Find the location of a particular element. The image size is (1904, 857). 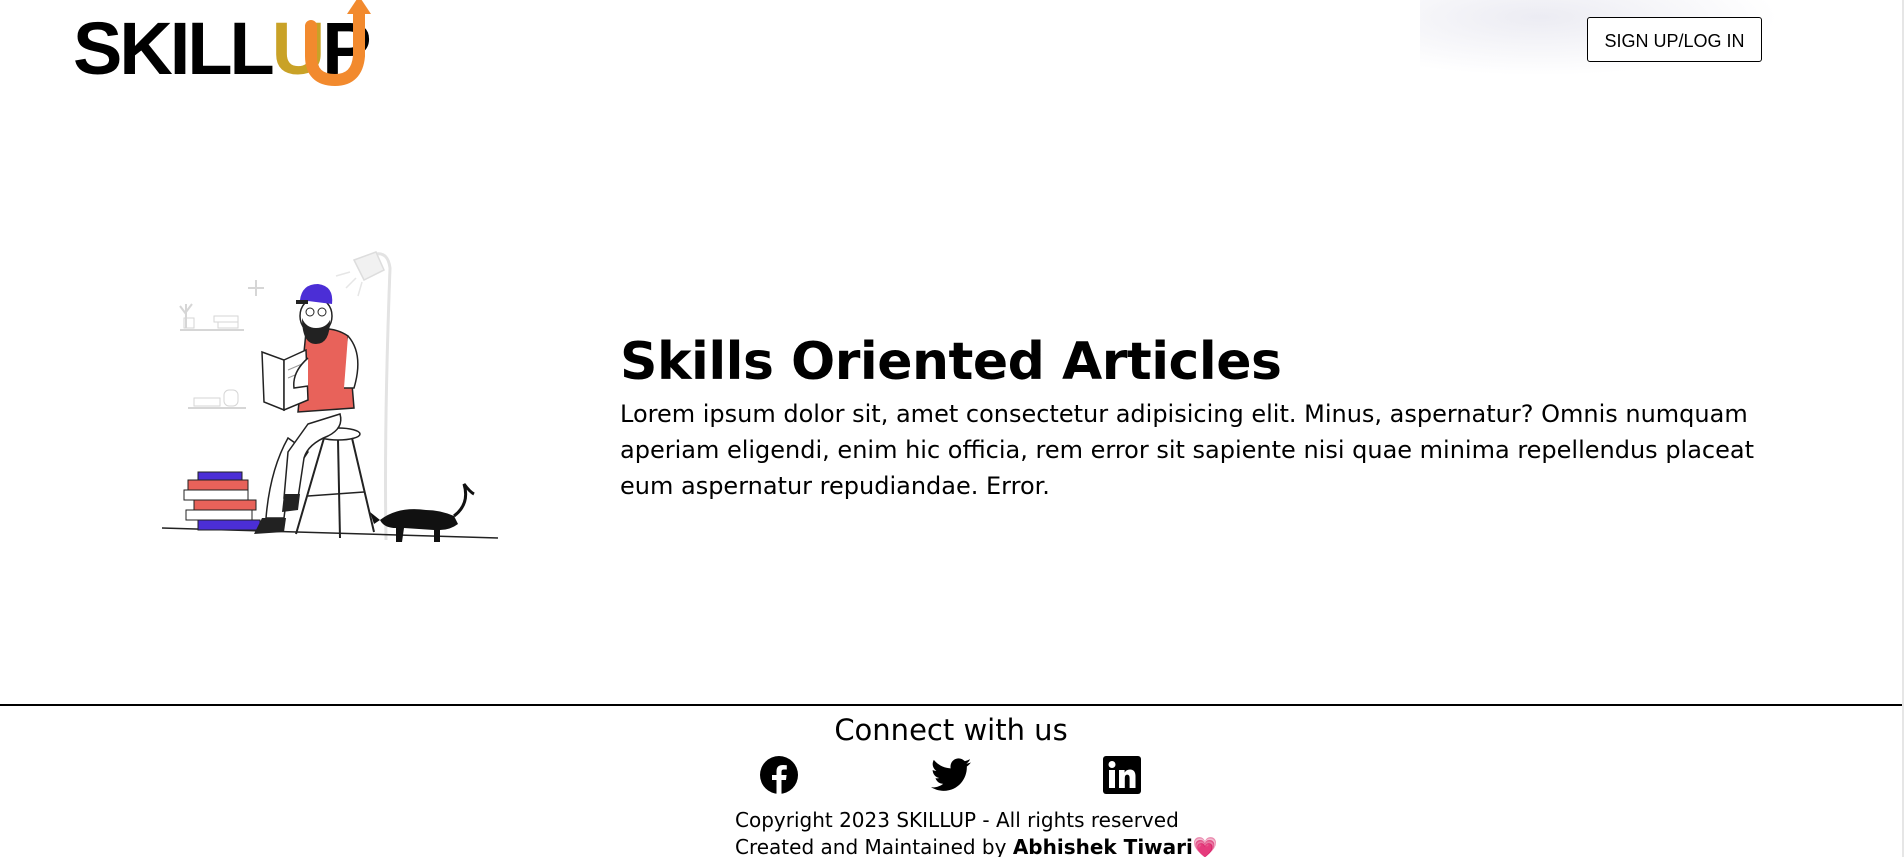

footer-heading: Connect with us is located at coordinates (951, 730).